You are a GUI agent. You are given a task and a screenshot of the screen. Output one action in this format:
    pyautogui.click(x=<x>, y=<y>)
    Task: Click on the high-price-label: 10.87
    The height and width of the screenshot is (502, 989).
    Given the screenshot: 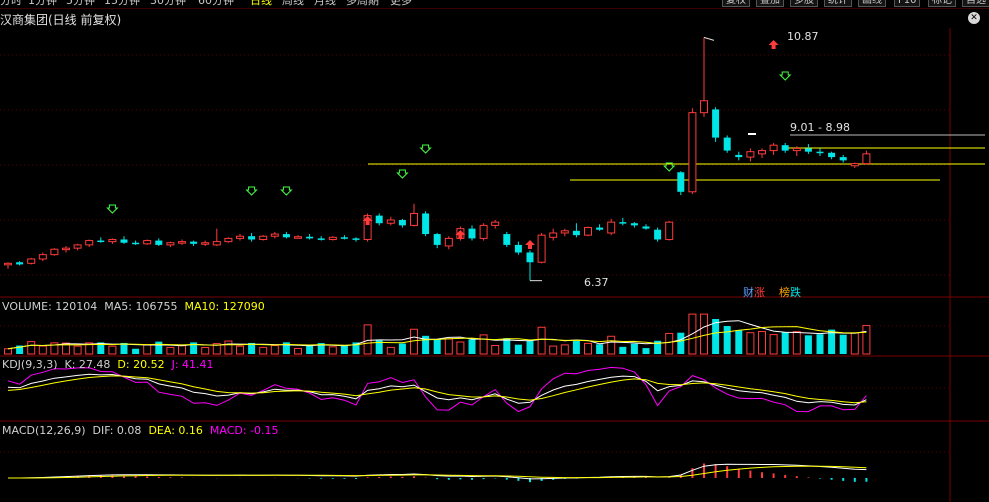 What is the action you would take?
    pyautogui.click(x=803, y=36)
    